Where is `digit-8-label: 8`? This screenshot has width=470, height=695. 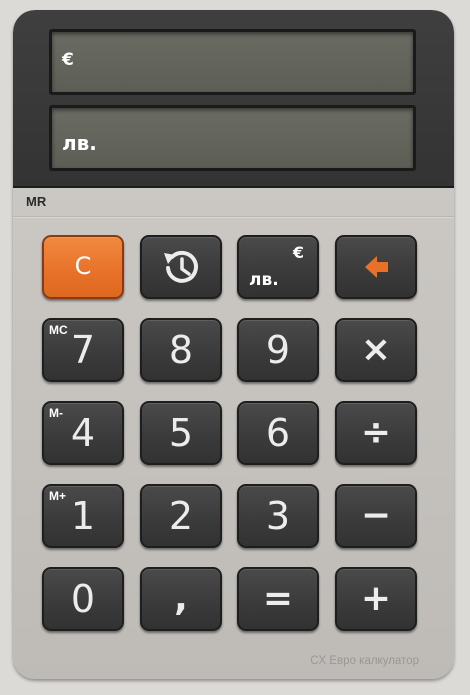 digit-8-label: 8 is located at coordinates (181, 350).